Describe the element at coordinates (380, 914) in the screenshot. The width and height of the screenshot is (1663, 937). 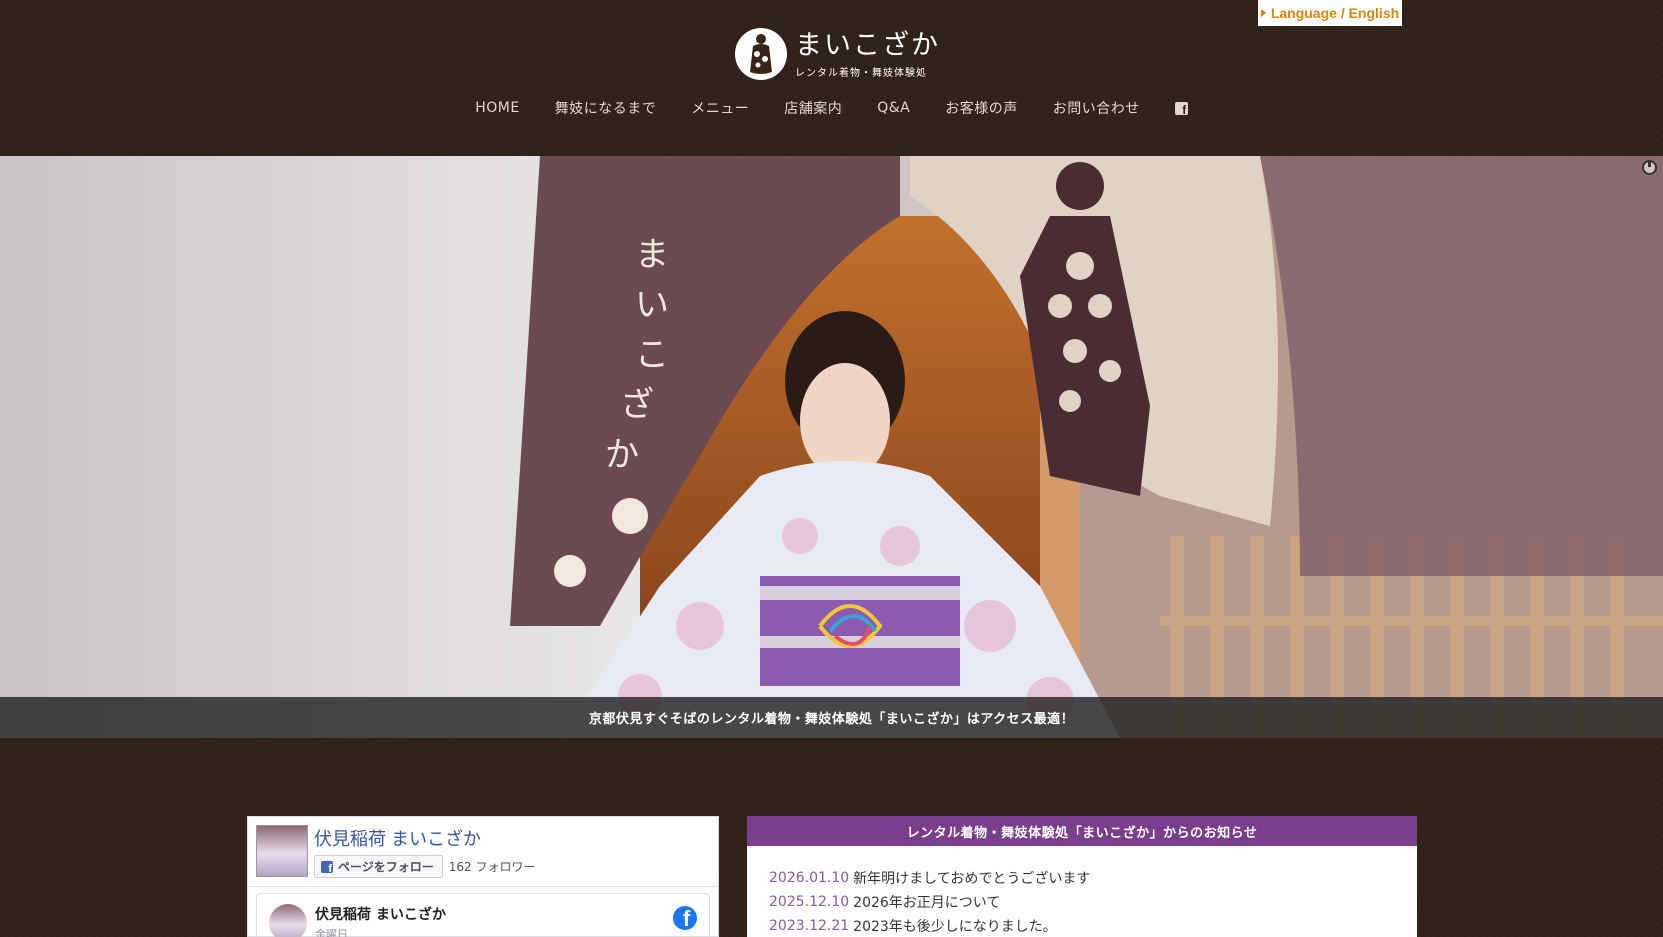
I see `facebook-post-author: 伏見稲荷 まいこざか` at that location.